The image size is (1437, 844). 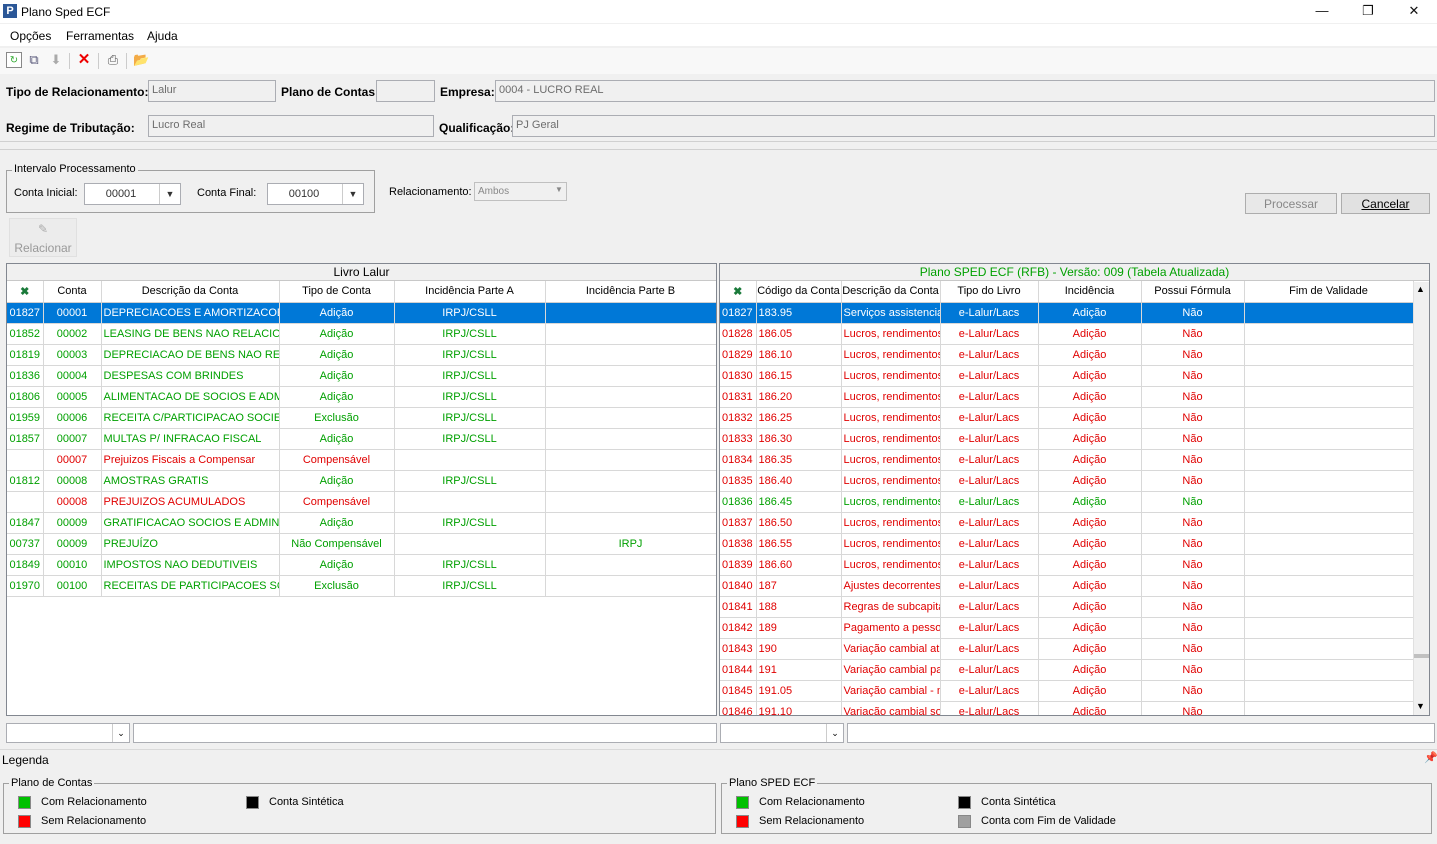 What do you see at coordinates (361, 502) in the screenshot?
I see `table-row: 00008 PREJUIZOS ACUMULADOS Compensável` at bounding box center [361, 502].